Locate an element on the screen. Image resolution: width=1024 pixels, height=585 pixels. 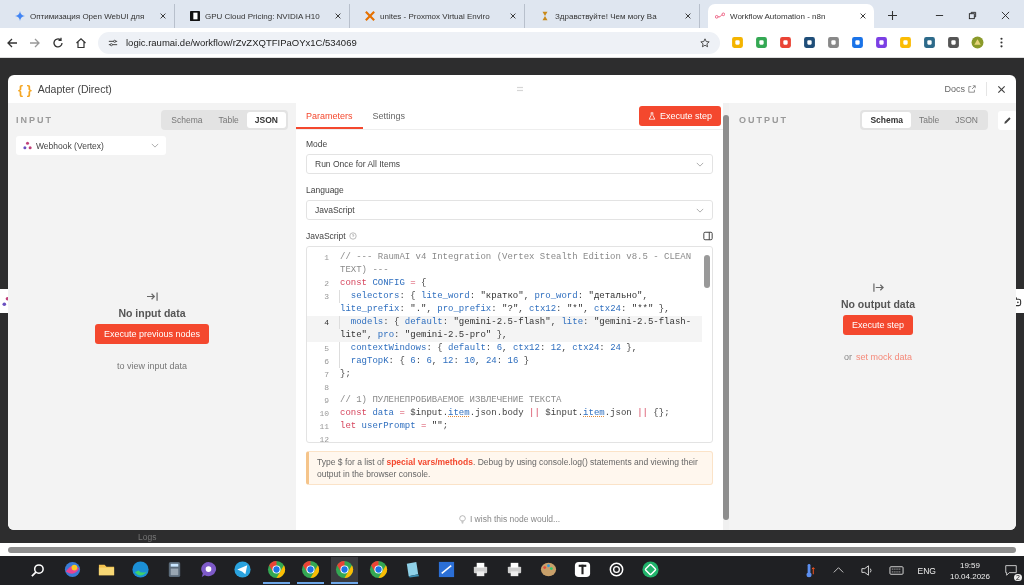
pencil-icon is located at coordinates (1007, 120).